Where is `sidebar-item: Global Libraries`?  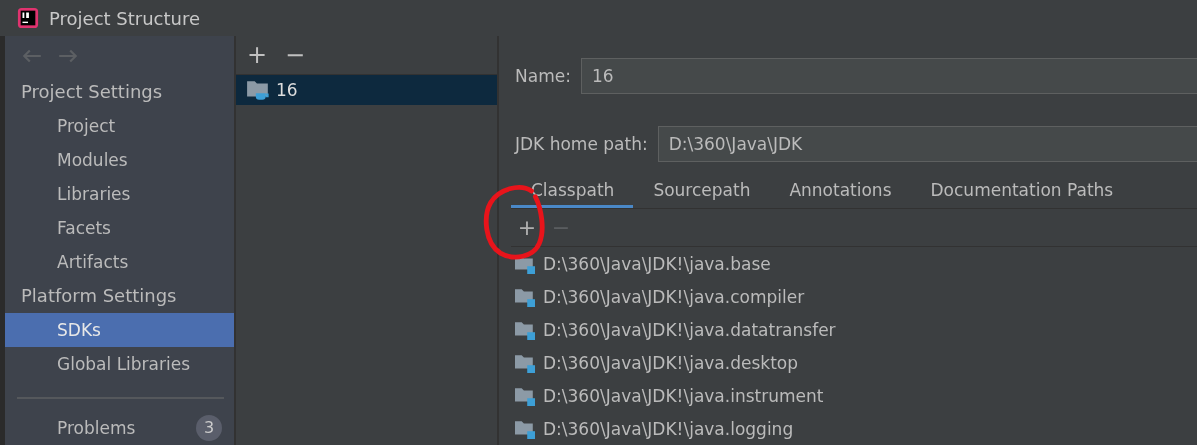
sidebar-item: Global Libraries is located at coordinates (119, 364).